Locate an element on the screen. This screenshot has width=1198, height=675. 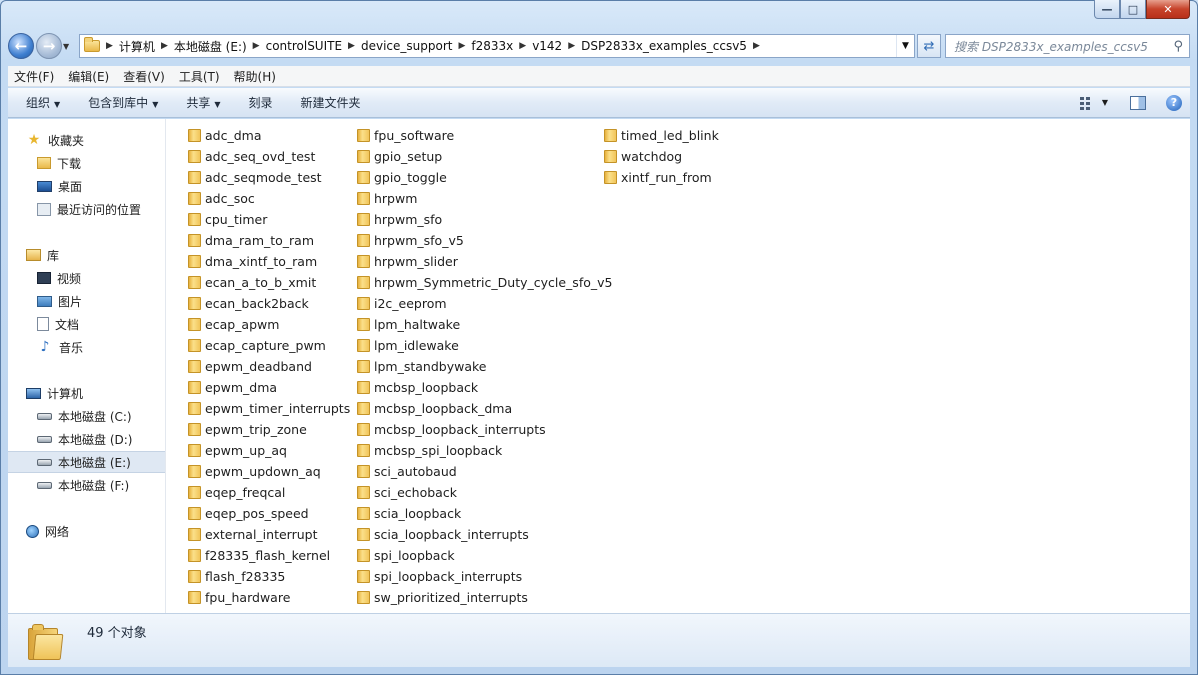
folder-item: hrpwm is located at coordinates (484, 198).